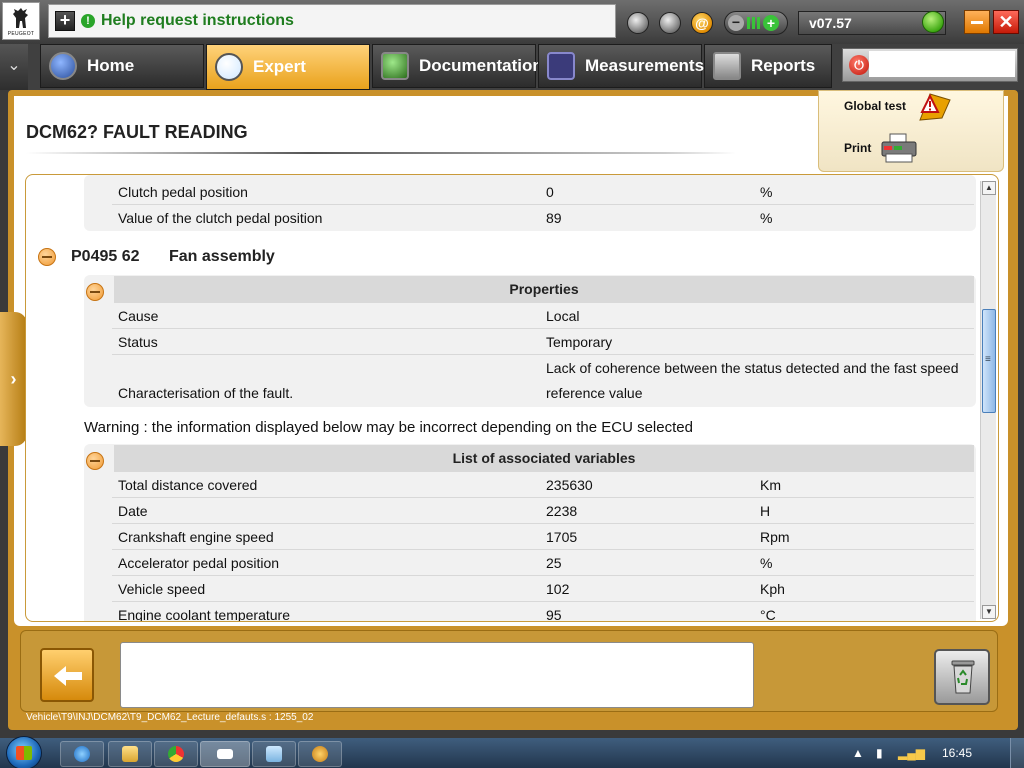 This screenshot has height=768, width=1024. Describe the element at coordinates (21, 33) in the screenshot. I see `brand-name: PEUGEOT` at that location.